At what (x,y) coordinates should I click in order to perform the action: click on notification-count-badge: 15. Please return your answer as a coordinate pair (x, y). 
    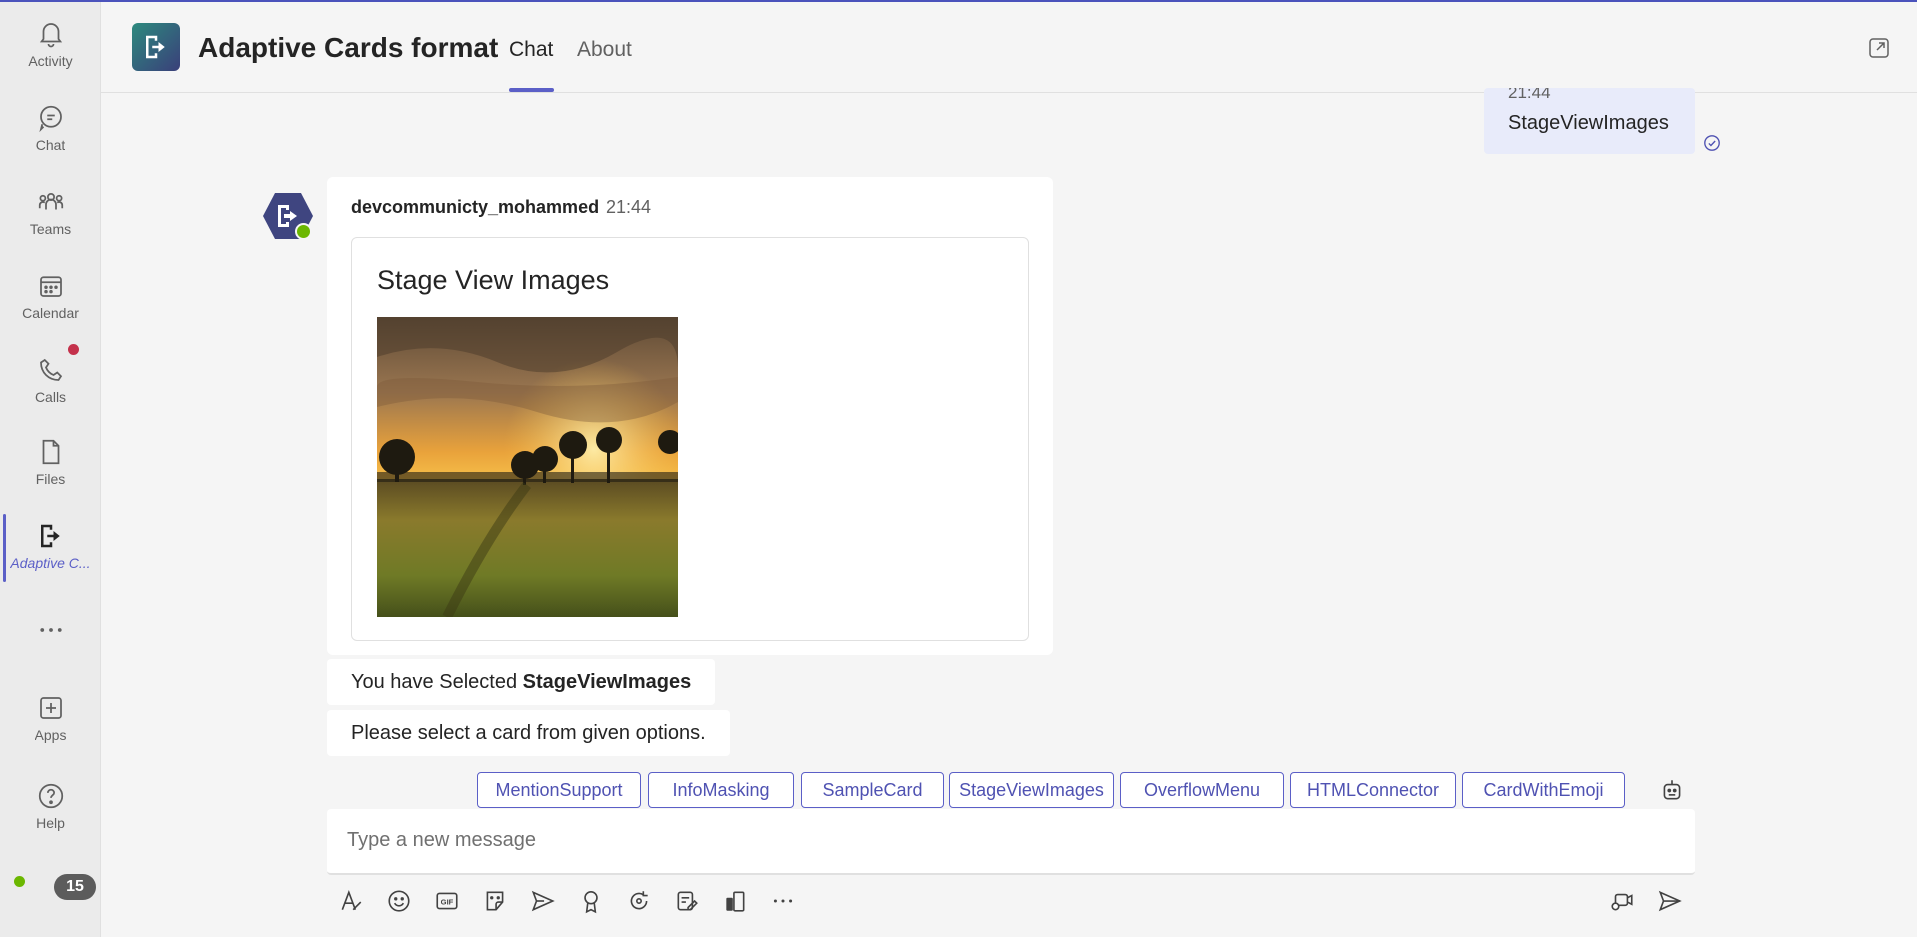
    Looking at the image, I should click on (75, 887).